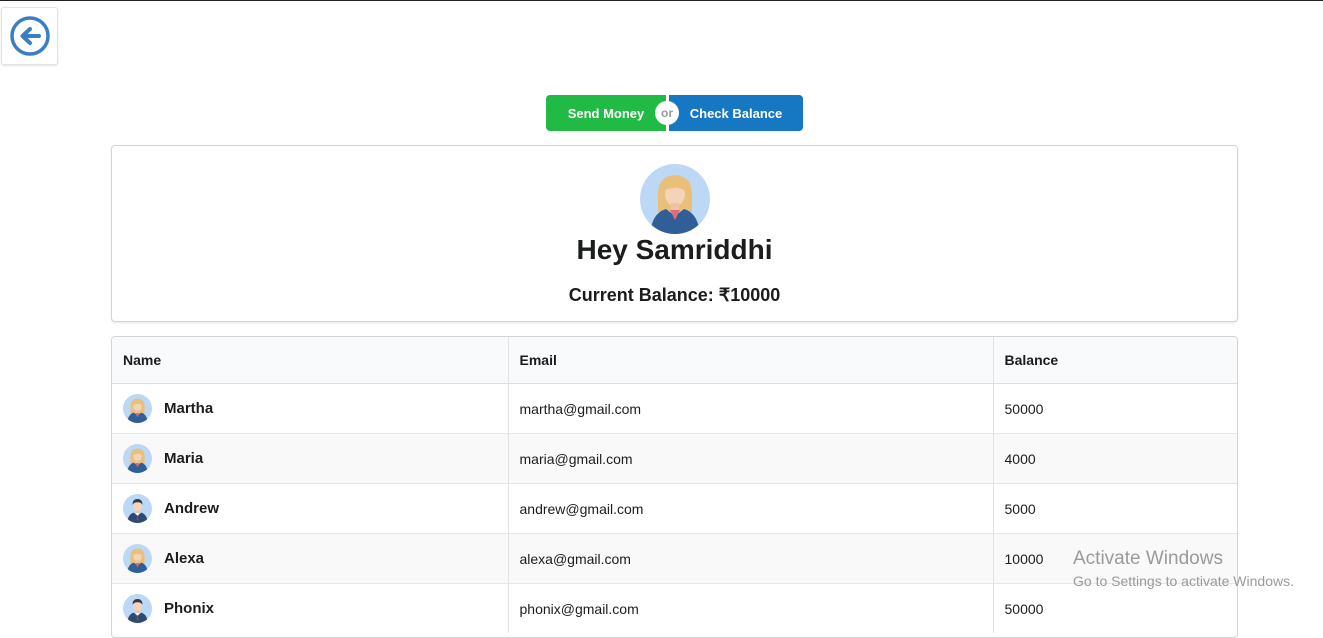 This screenshot has width=1323, height=638. What do you see at coordinates (750, 508) in the screenshot?
I see `user-email: andrew@gmail.com` at bounding box center [750, 508].